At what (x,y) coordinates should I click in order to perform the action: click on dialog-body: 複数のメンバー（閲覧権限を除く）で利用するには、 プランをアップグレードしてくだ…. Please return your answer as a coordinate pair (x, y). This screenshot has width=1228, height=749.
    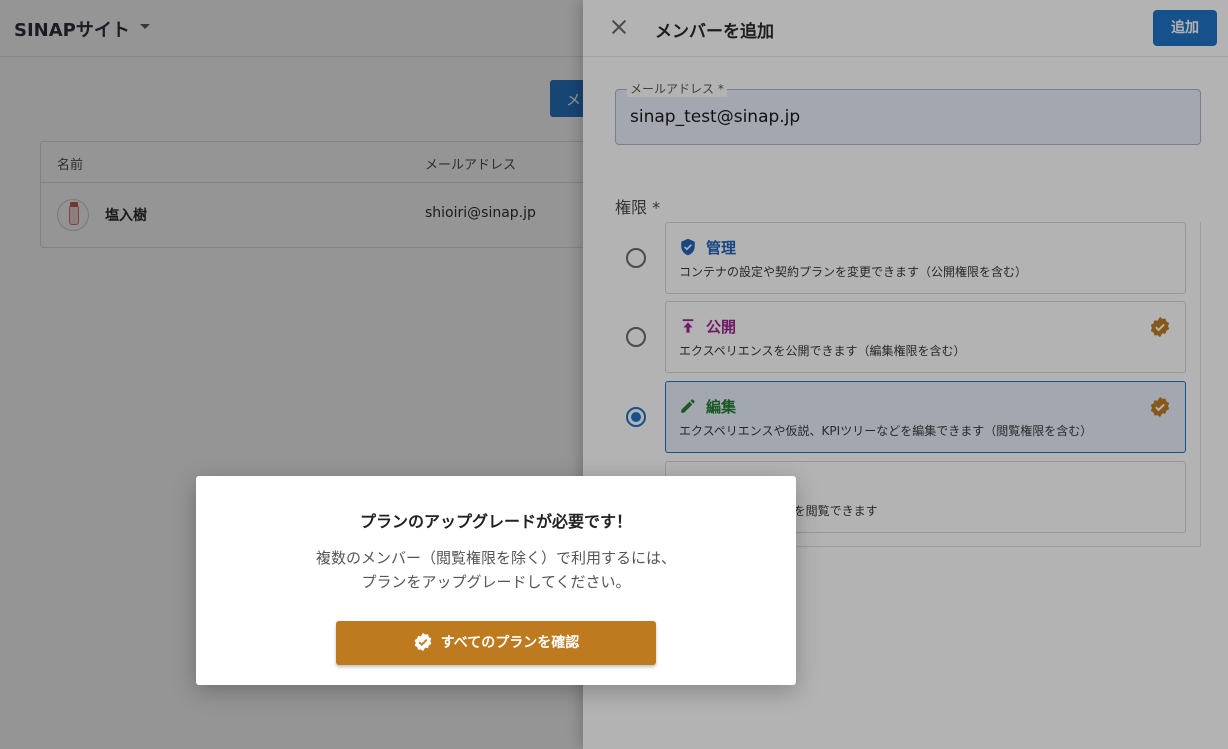
    Looking at the image, I should click on (496, 570).